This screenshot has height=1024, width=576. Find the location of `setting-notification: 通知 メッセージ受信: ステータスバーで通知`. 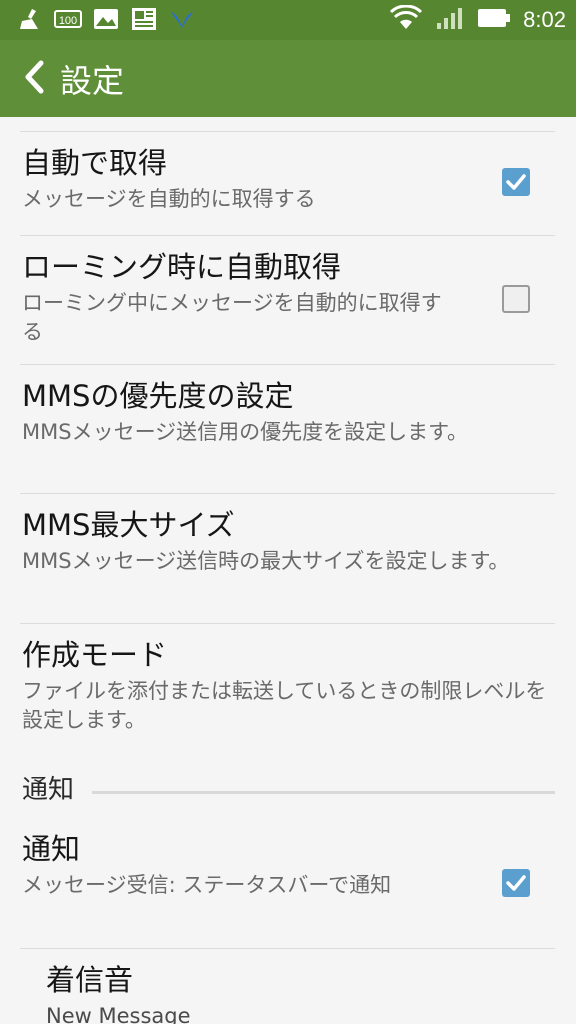

setting-notification: 通知 メッセージ受信: ステータスバーで通知 is located at coordinates (242, 865).